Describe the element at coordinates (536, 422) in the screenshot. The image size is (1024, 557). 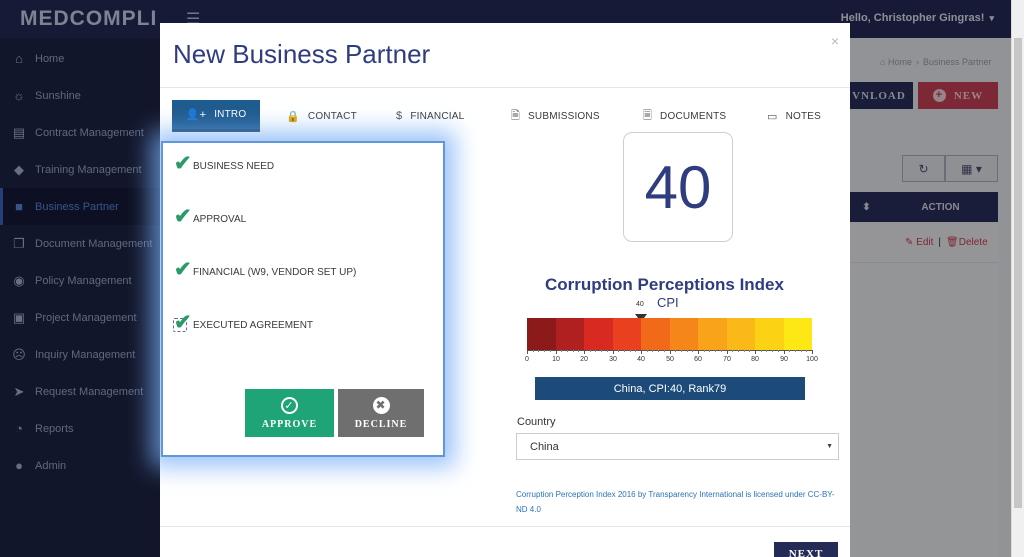
I see `country-label: Country` at that location.